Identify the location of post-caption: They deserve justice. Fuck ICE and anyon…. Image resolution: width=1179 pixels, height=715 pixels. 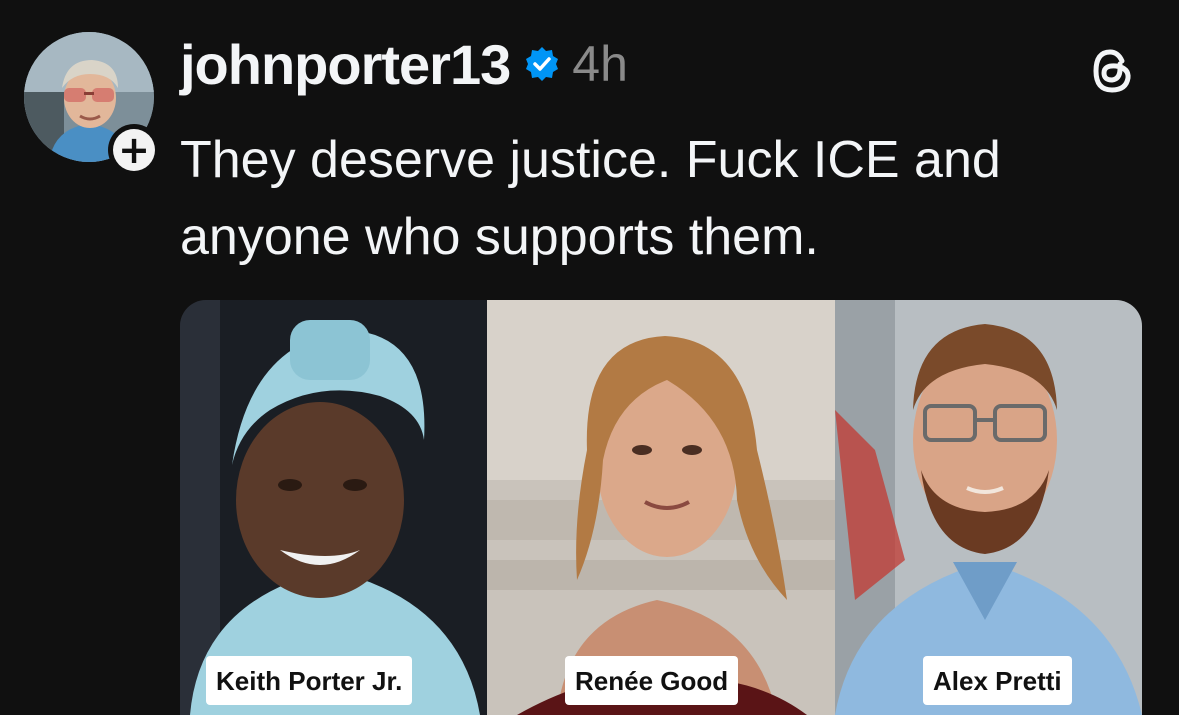
(590, 198).